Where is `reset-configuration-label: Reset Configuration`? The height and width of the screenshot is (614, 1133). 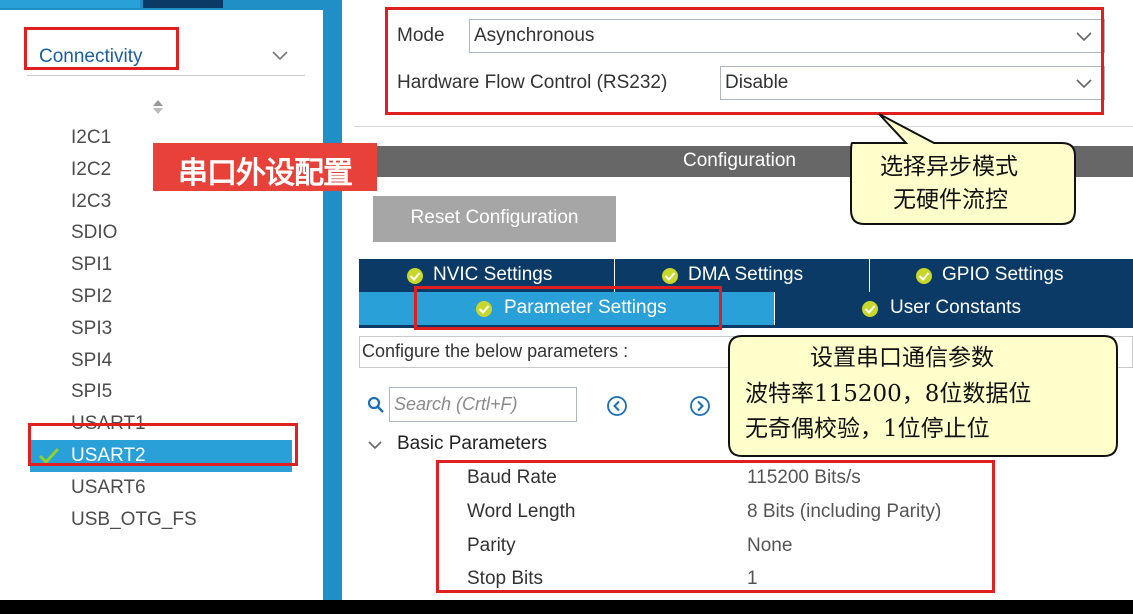 reset-configuration-label: Reset Configuration is located at coordinates (494, 217).